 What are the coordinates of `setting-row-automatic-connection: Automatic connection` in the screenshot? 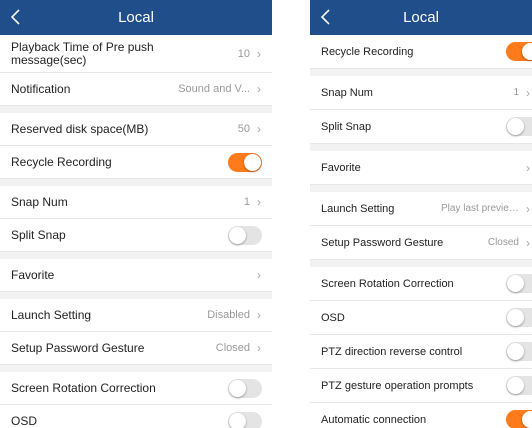 It's located at (421, 415).